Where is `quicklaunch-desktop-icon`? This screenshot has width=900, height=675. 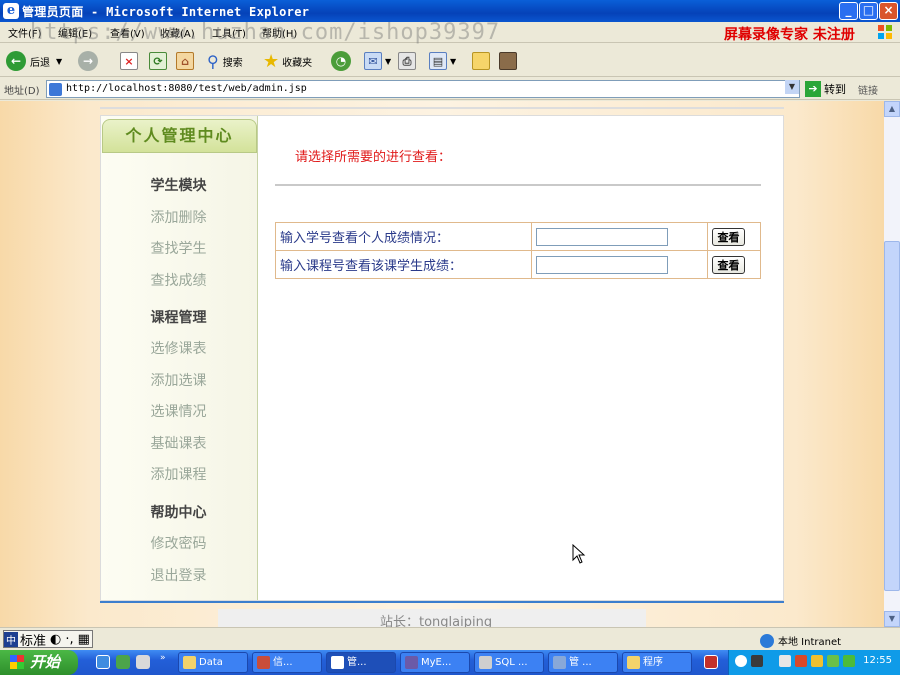
quicklaunch-desktop-icon is located at coordinates (143, 662).